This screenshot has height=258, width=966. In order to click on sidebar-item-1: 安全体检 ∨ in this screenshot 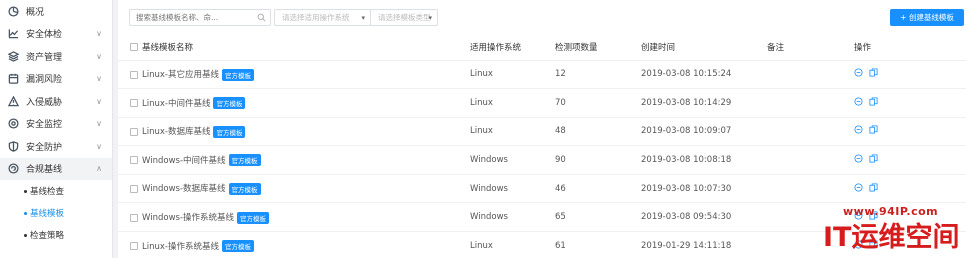, I will do `click(56, 34)`.